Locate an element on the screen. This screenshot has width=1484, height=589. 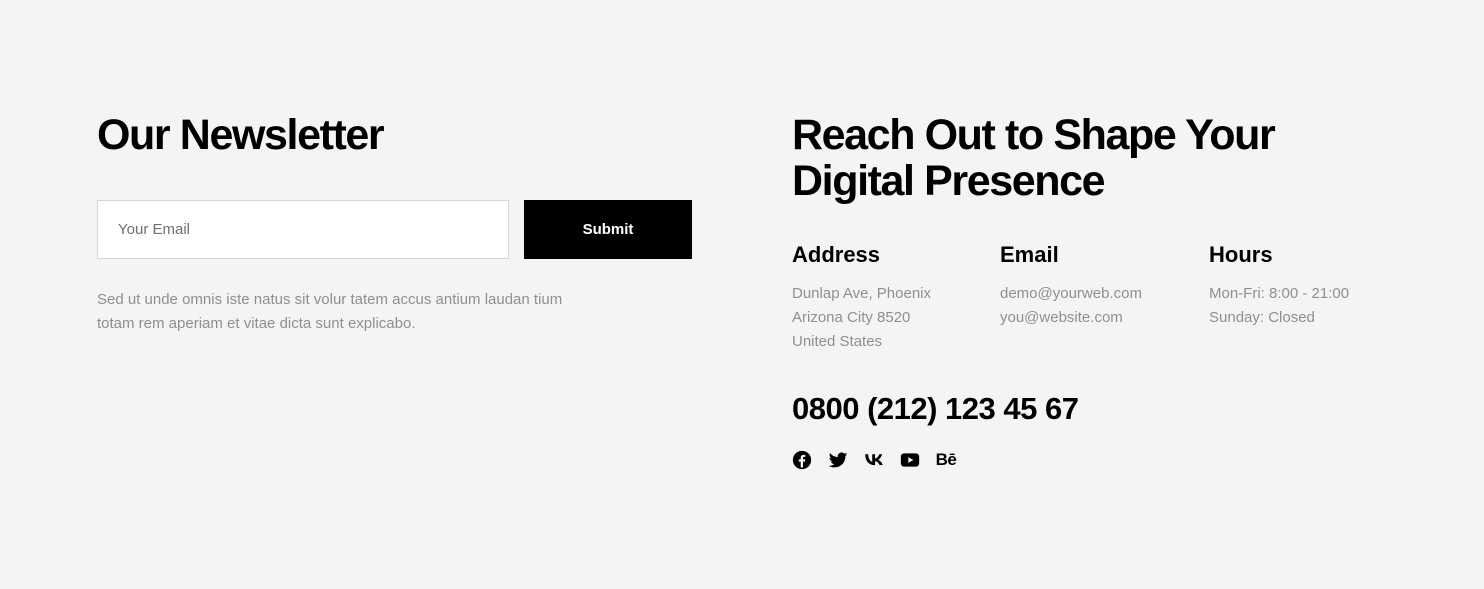
email-address: you@website.com is located at coordinates (1100, 318).